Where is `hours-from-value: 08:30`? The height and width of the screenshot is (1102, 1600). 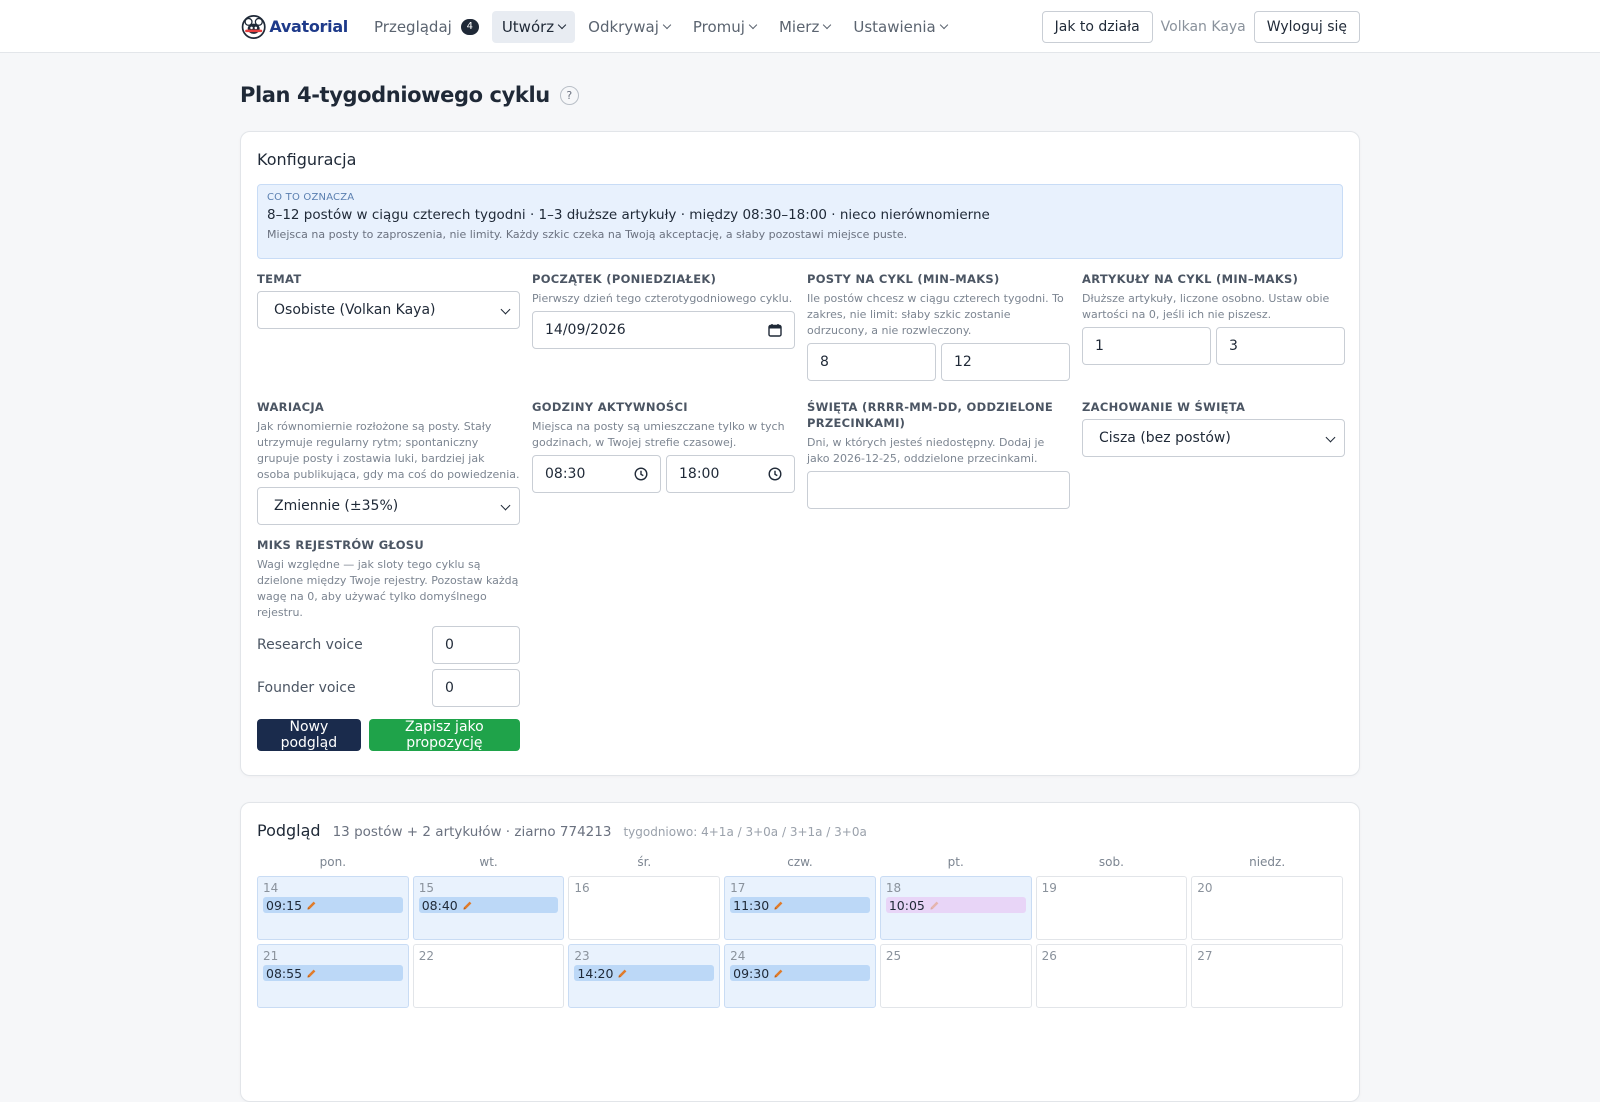
hours-from-value: 08:30 is located at coordinates (565, 474).